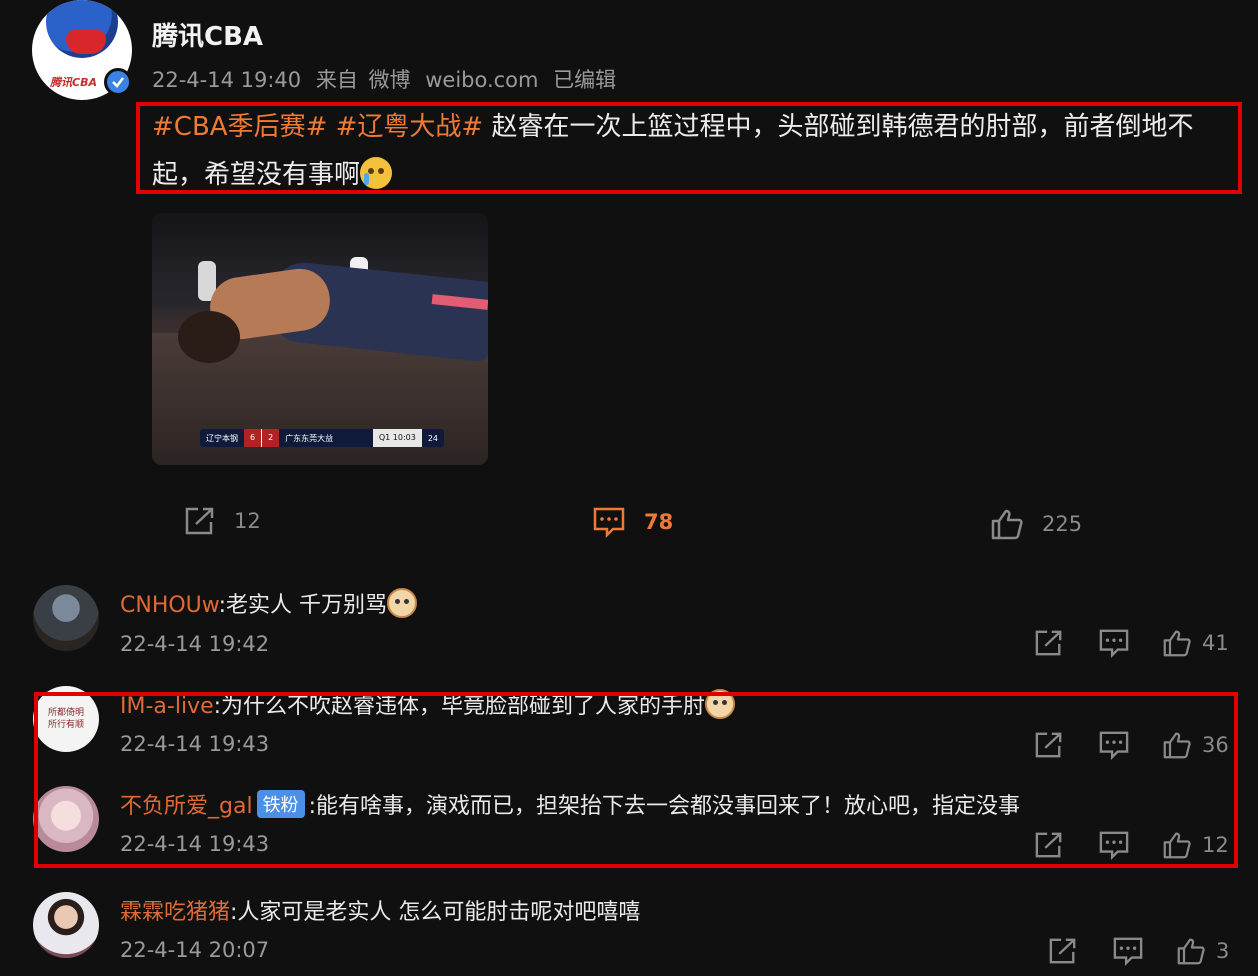 The height and width of the screenshot is (976, 1258). I want to click on comment-actions: 3, so click(1138, 951).